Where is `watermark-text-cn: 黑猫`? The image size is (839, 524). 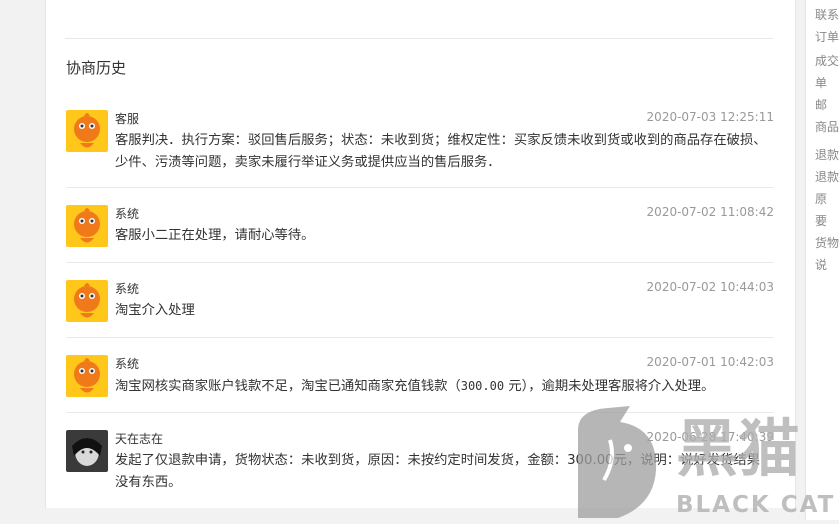
watermark-text-cn: 黑猫 is located at coordinates (738, 448).